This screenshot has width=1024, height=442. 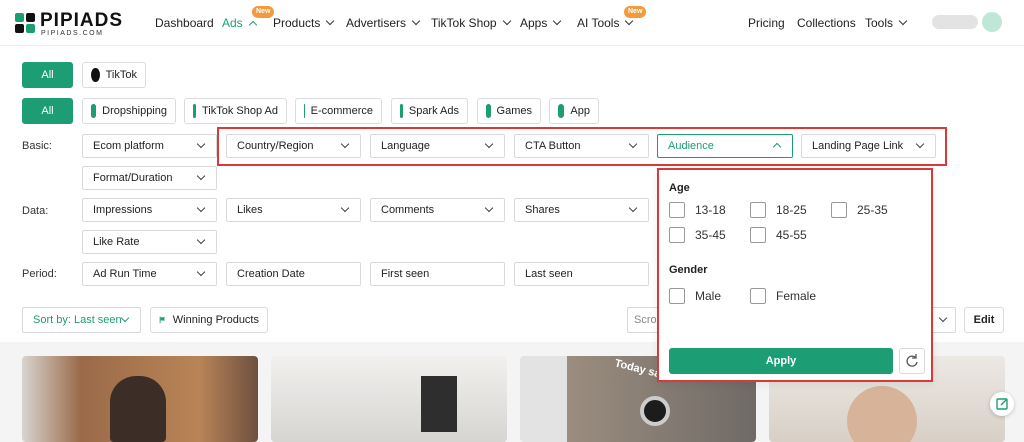 What do you see at coordinates (688, 270) in the screenshot?
I see `gender-title: Gender` at bounding box center [688, 270].